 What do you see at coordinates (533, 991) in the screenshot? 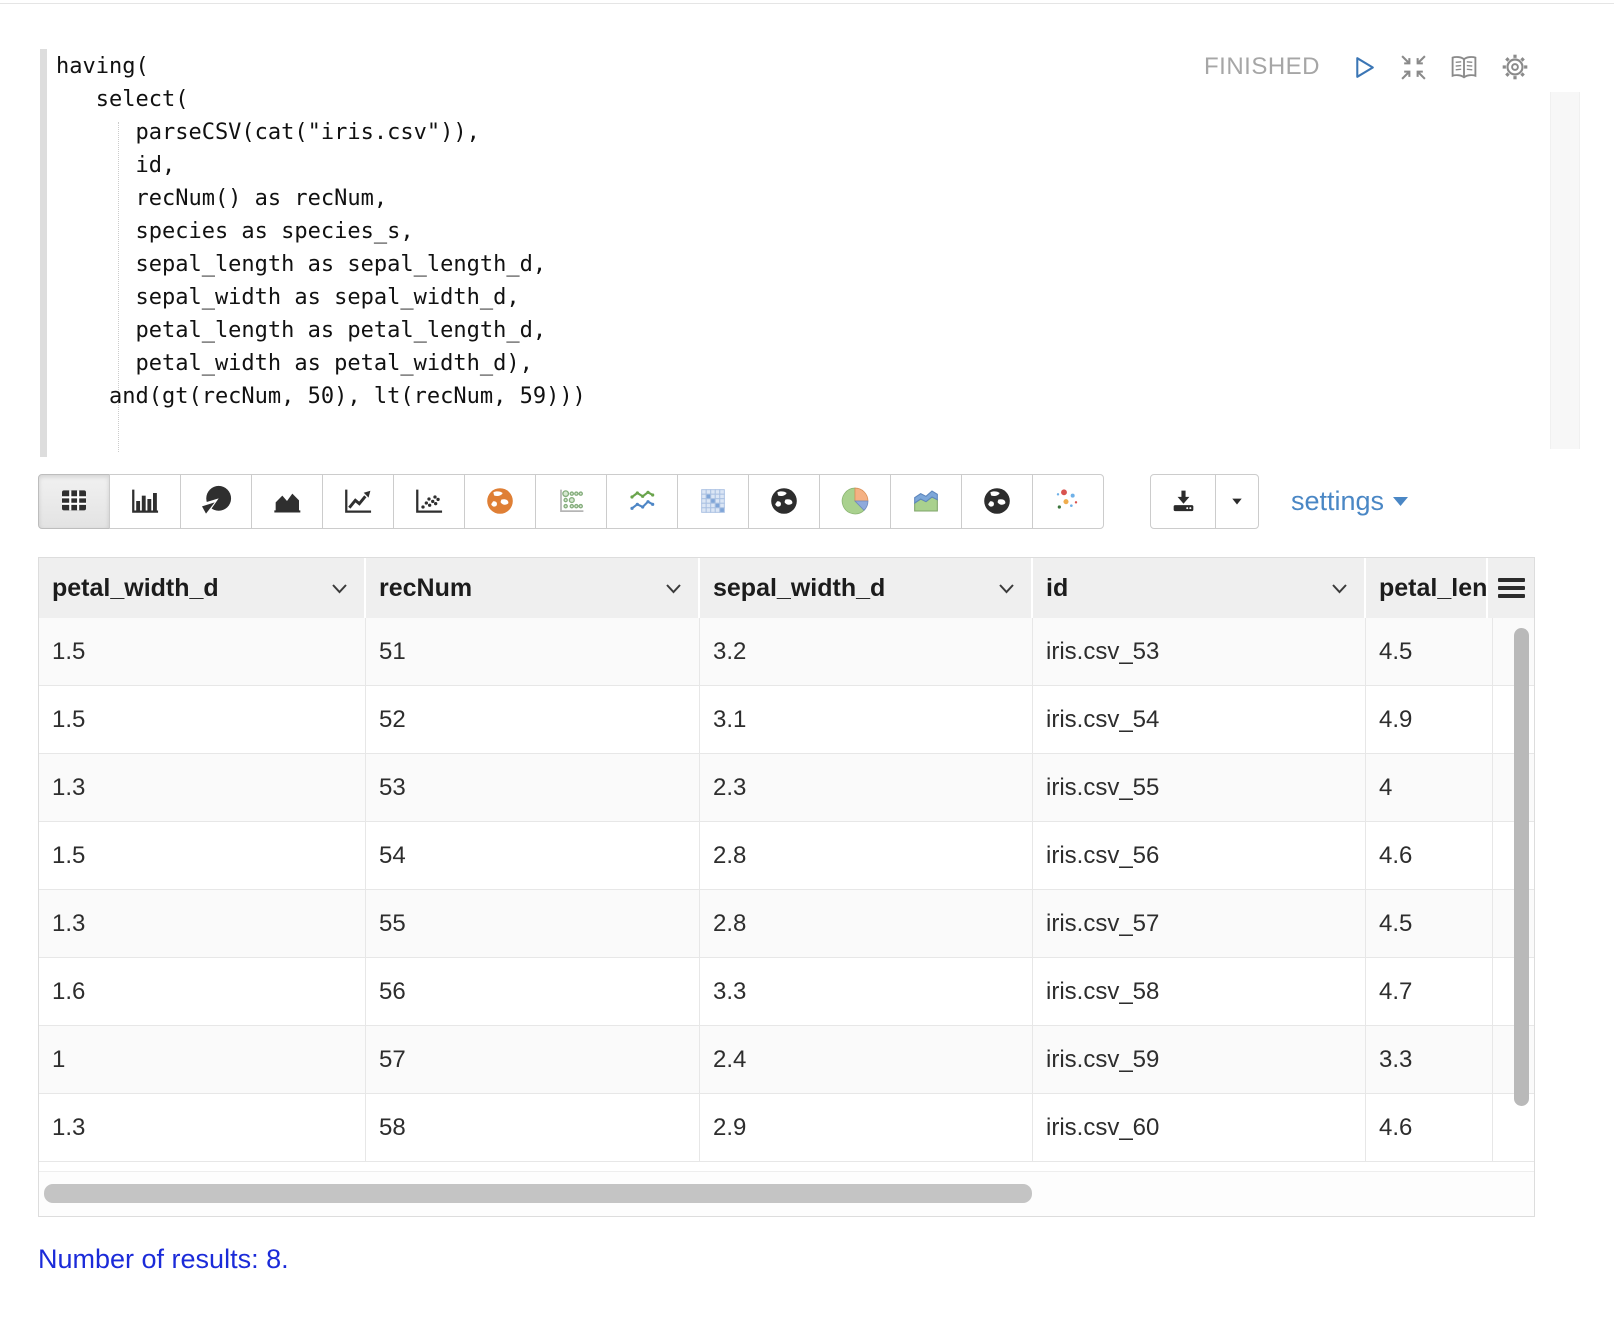
I see `table-cell: 56` at bounding box center [533, 991].